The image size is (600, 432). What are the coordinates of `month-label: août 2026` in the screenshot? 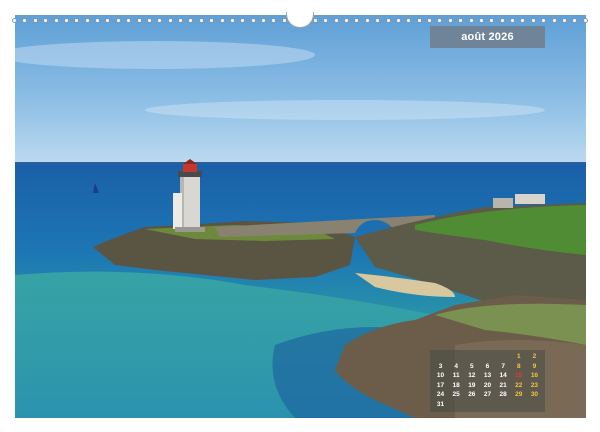 It's located at (487, 37).